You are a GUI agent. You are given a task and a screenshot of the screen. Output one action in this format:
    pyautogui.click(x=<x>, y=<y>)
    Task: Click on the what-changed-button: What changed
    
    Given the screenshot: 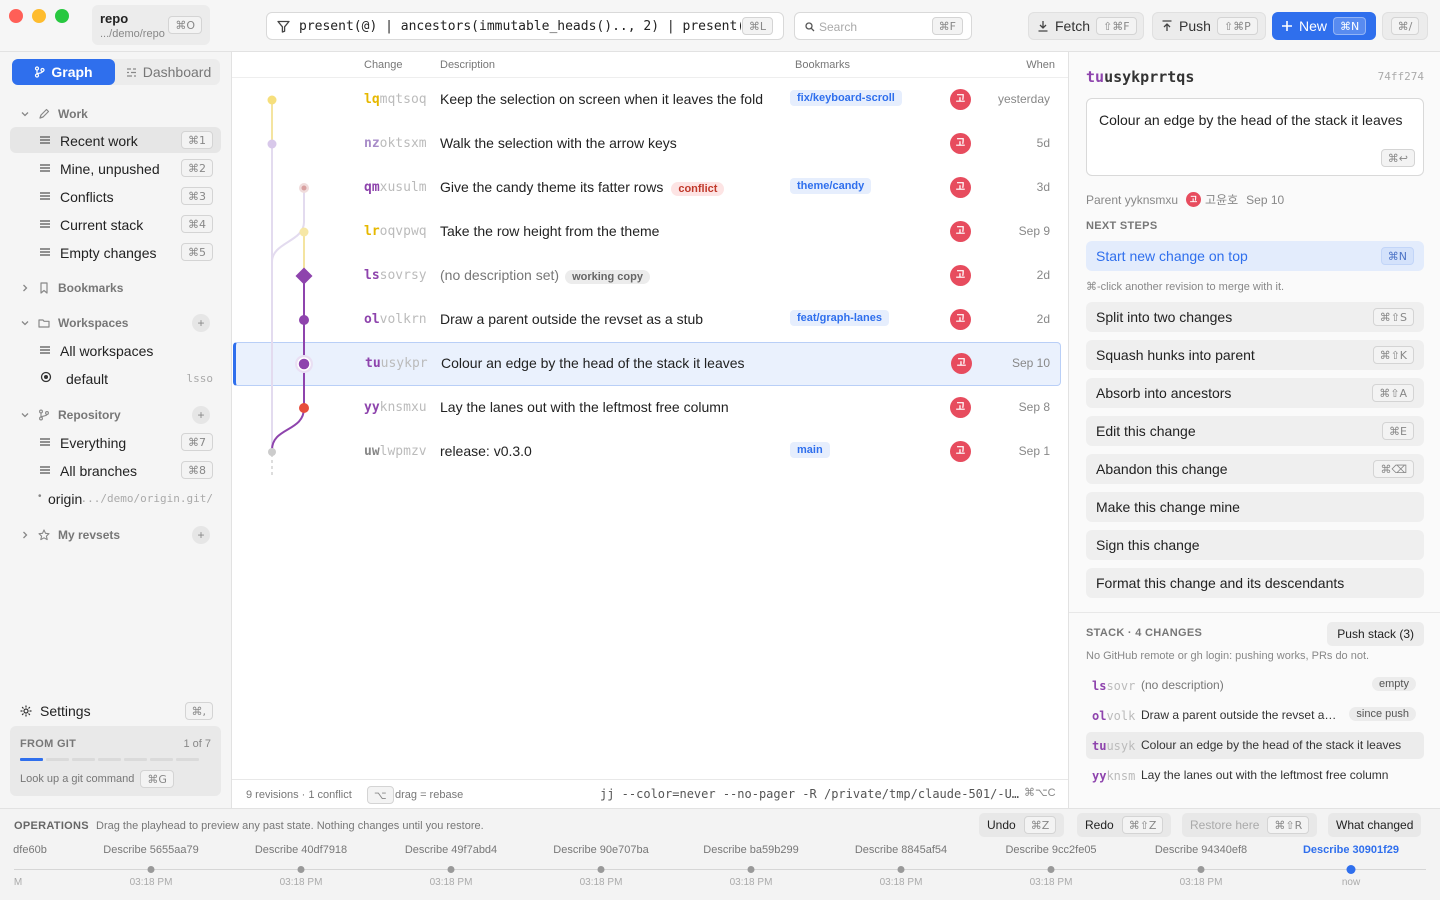 What is the action you would take?
    pyautogui.click(x=1375, y=825)
    